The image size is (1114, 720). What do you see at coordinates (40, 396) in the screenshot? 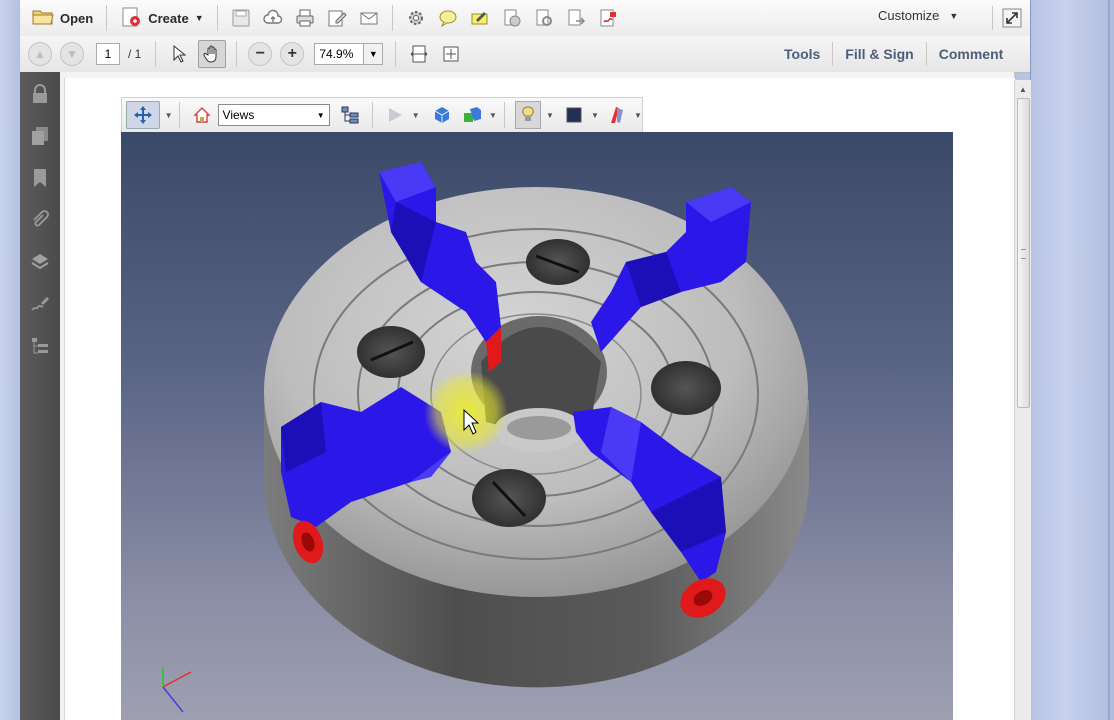
I see `navigation-pane` at bounding box center [40, 396].